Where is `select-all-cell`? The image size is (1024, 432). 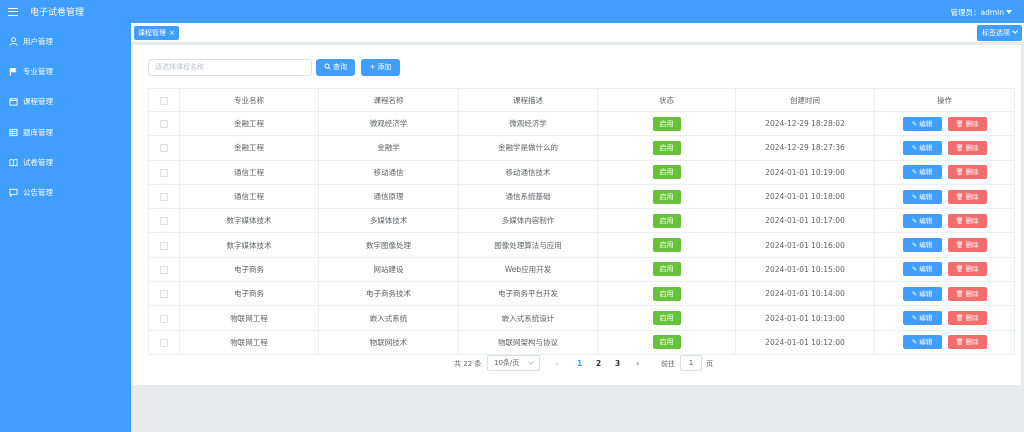 select-all-cell is located at coordinates (164, 100).